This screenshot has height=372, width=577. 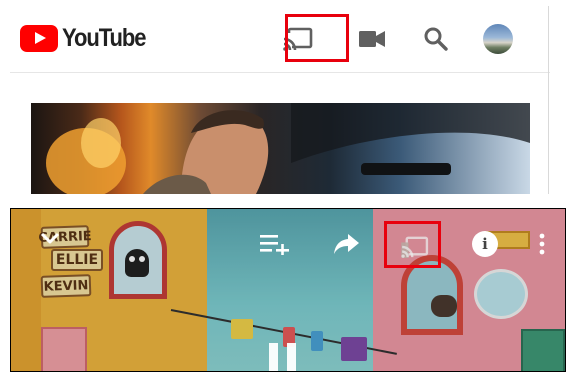 What do you see at coordinates (282, 357) in the screenshot?
I see `pause-button` at bounding box center [282, 357].